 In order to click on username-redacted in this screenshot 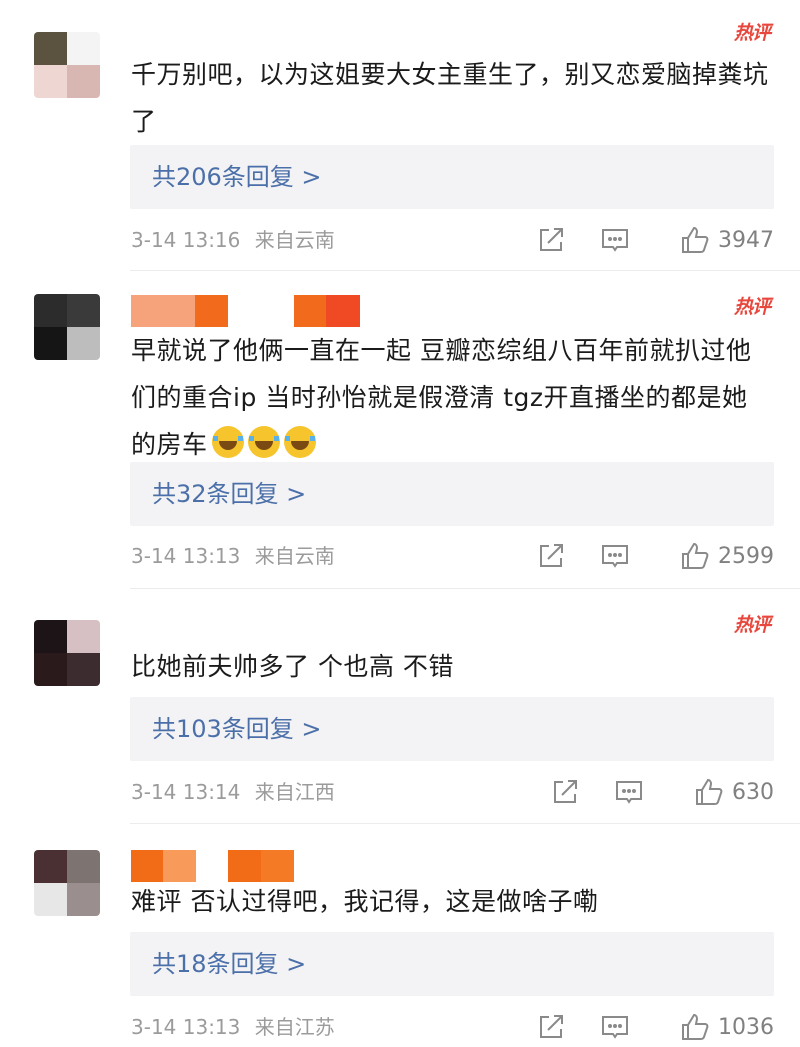, I will do `click(245, 311)`.